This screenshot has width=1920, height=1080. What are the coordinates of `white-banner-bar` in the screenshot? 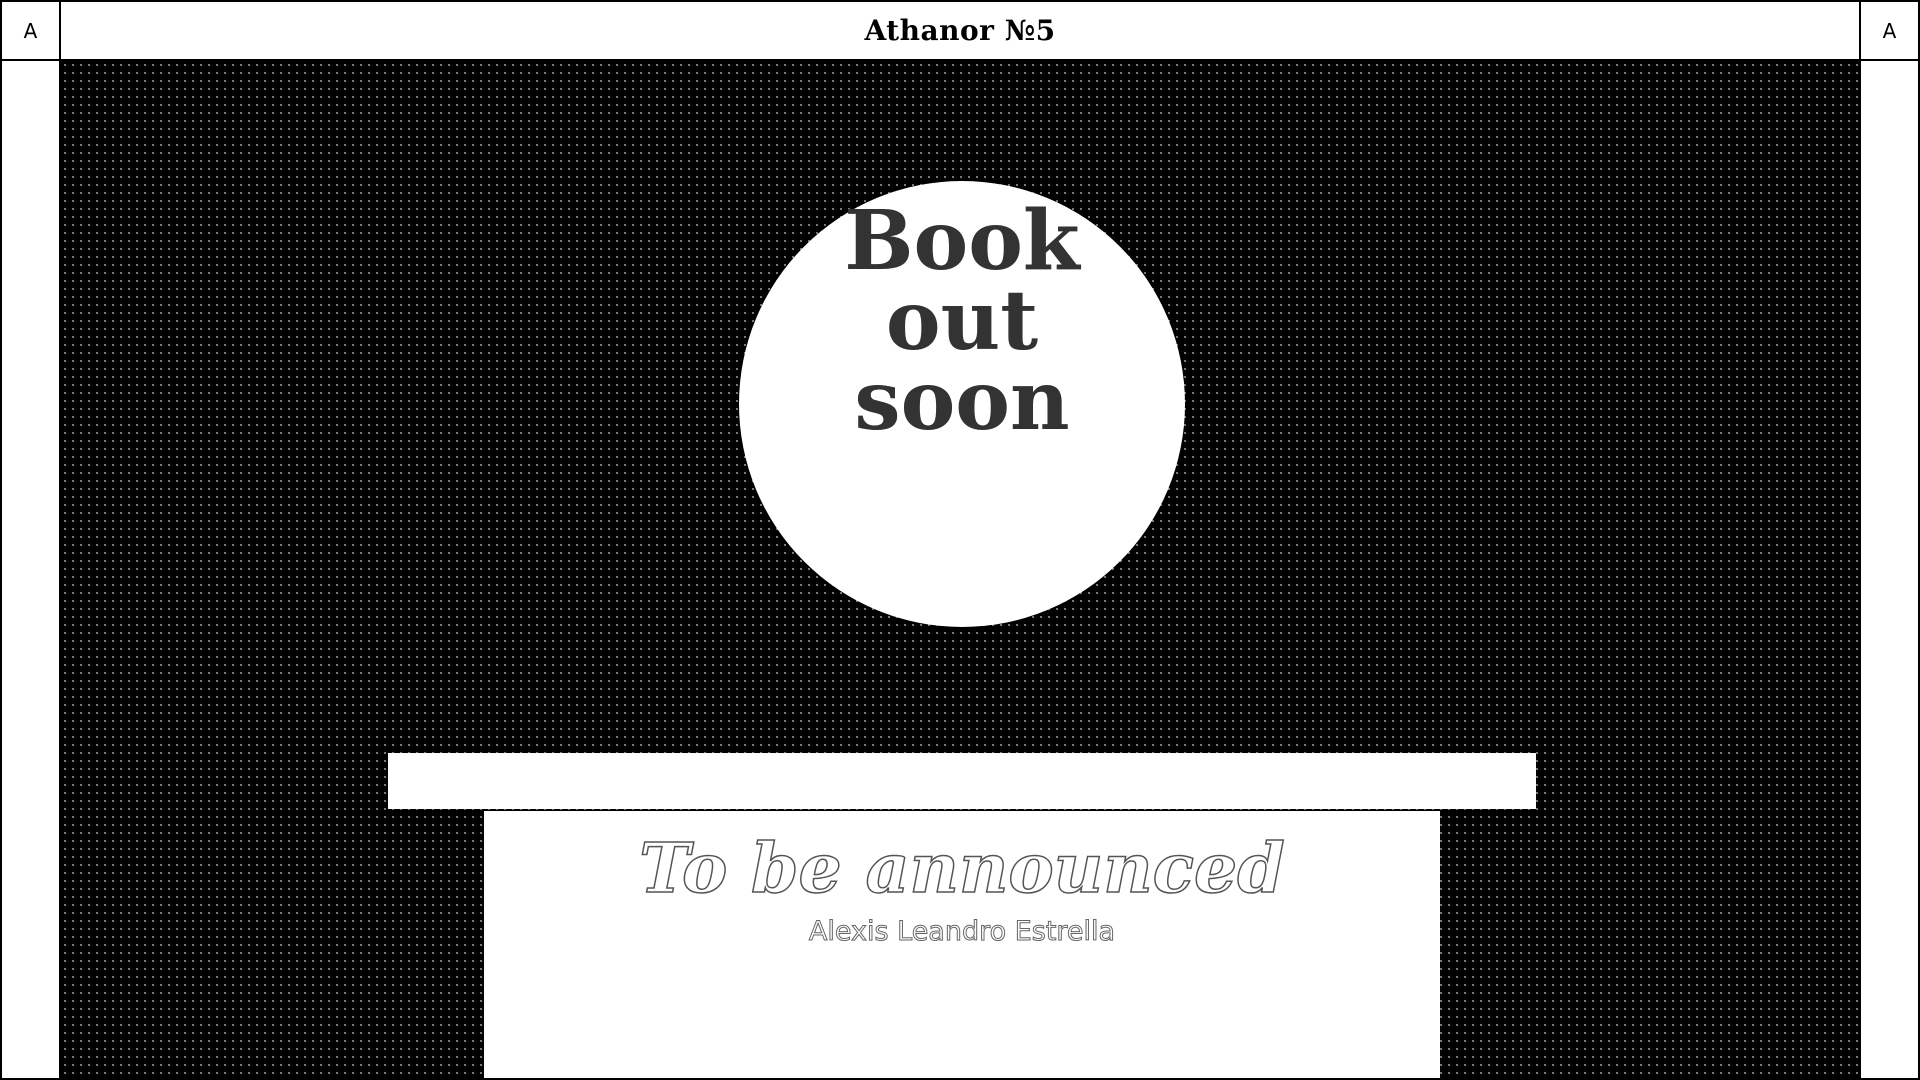 It's located at (962, 781).